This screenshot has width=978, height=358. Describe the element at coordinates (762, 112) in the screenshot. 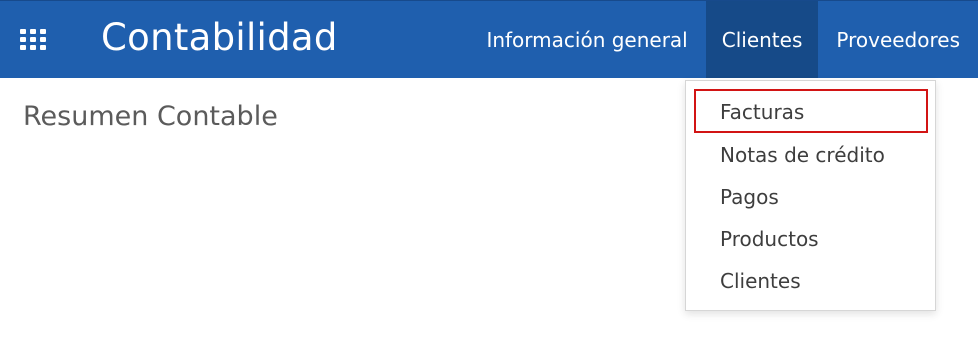

I see `dropdown-item-facturas: Facturas` at that location.